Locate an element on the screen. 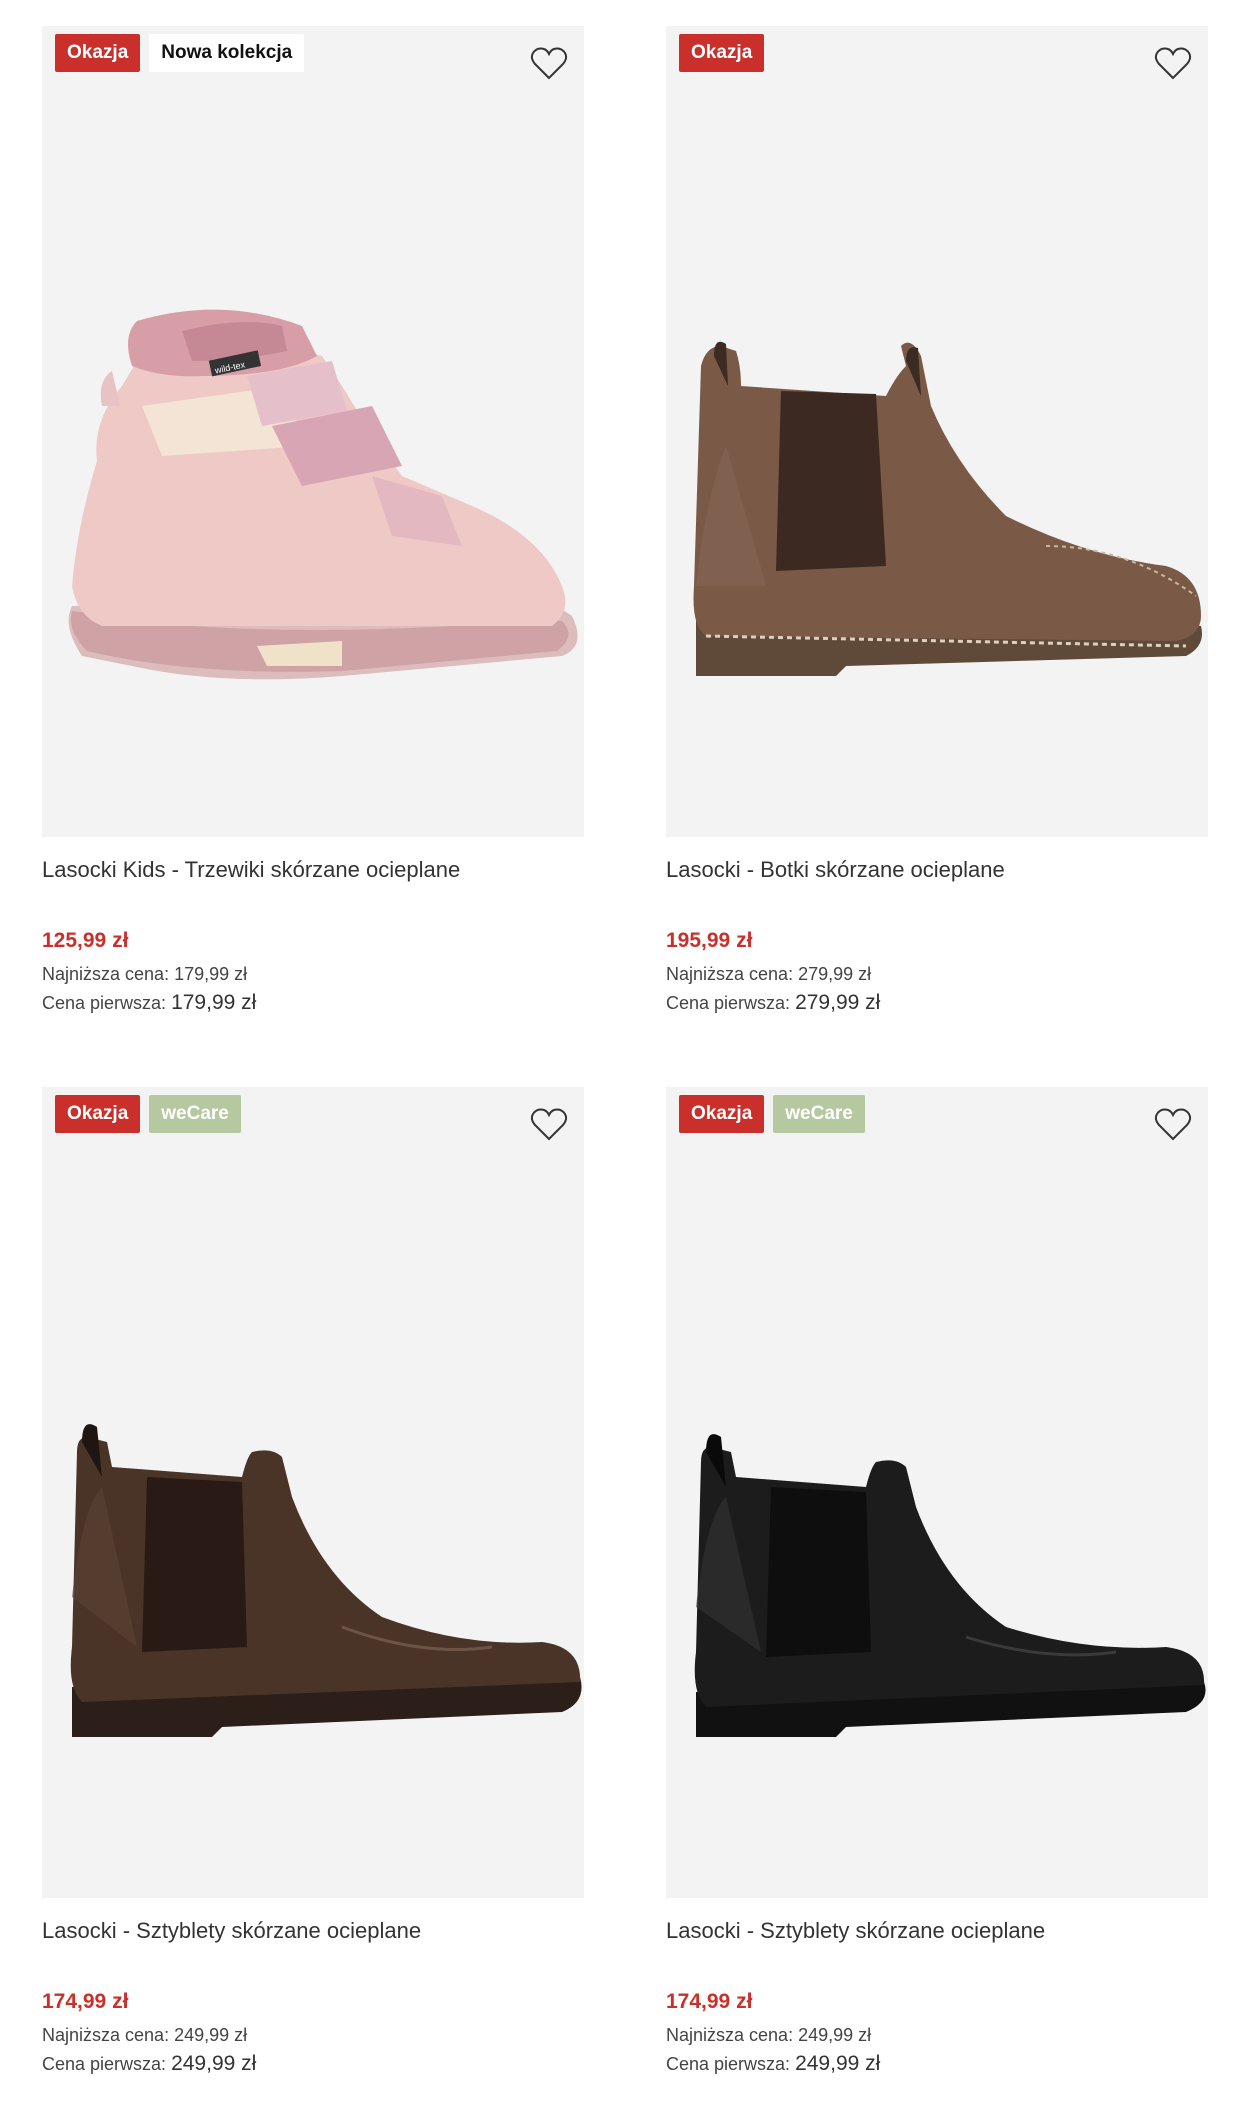 The height and width of the screenshot is (2123, 1250). first-price-row: Cena pierwsza: 279,99 zł is located at coordinates (937, 1003).